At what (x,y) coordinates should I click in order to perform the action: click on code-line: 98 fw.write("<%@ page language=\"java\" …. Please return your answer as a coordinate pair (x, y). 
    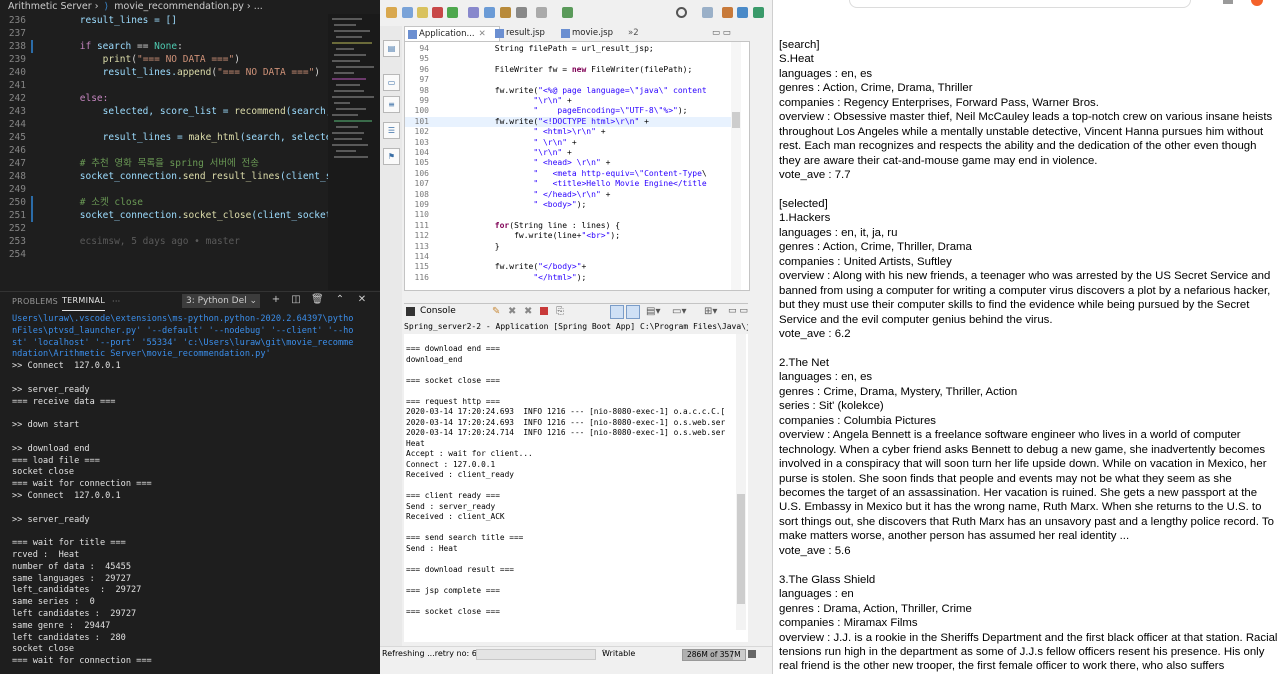
    Looking at the image, I should click on (555, 91).